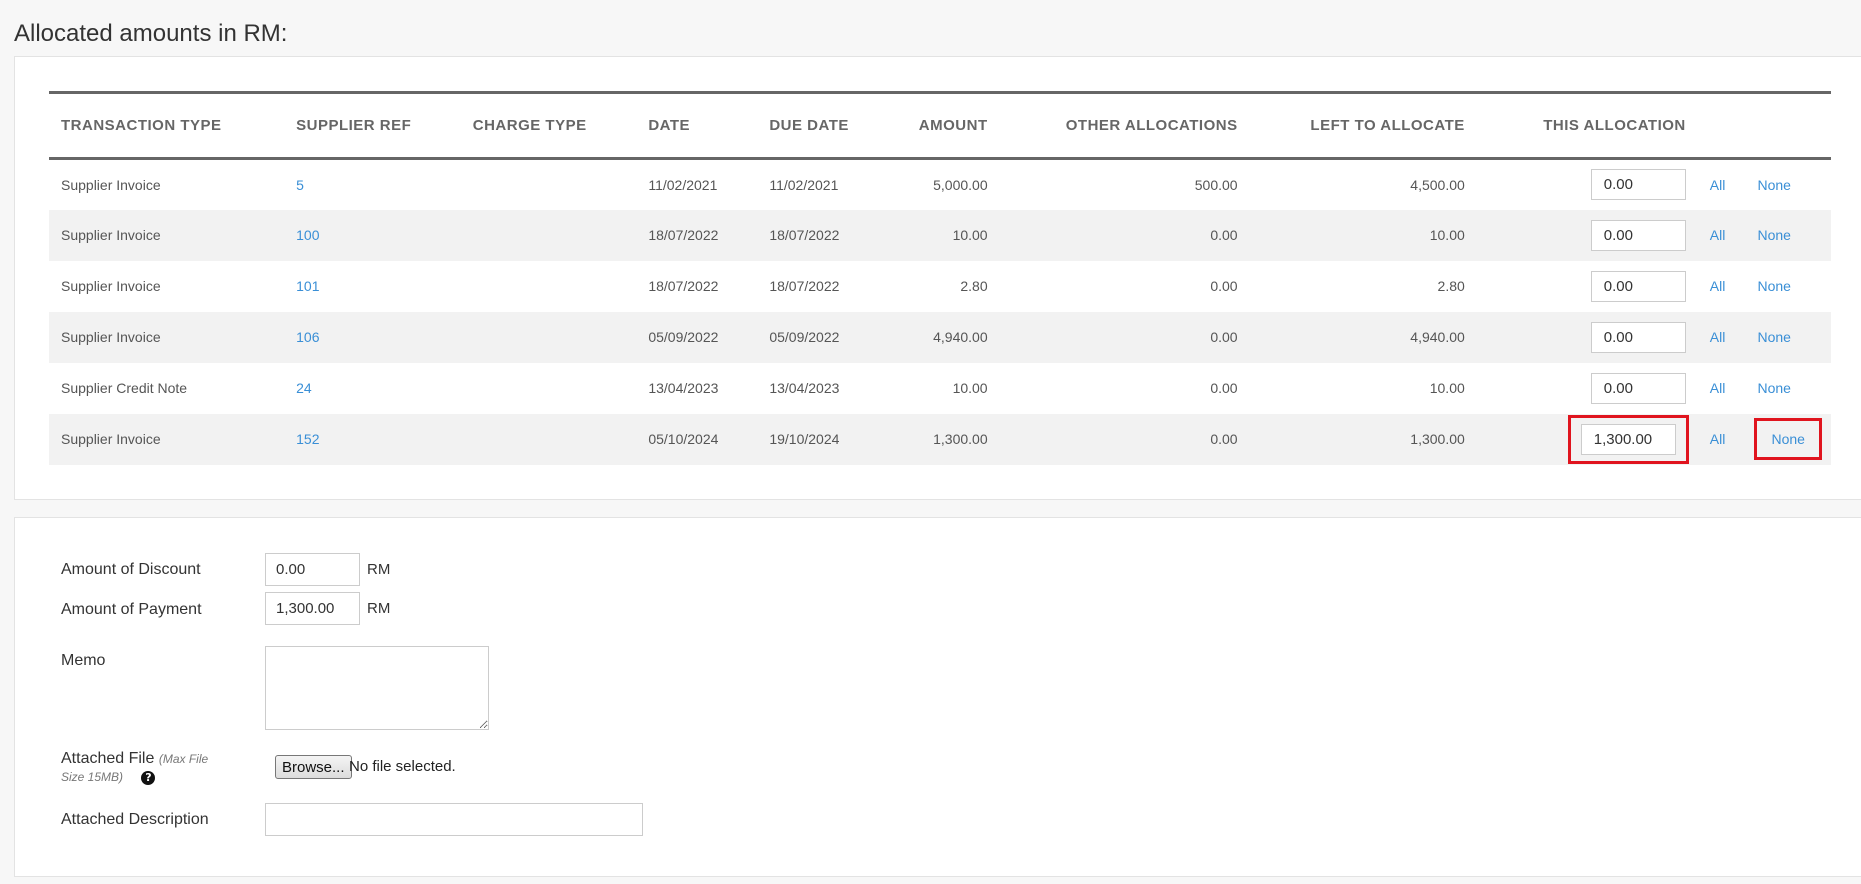 This screenshot has height=884, width=1861. What do you see at coordinates (697, 126) in the screenshot?
I see `col-date: Date` at bounding box center [697, 126].